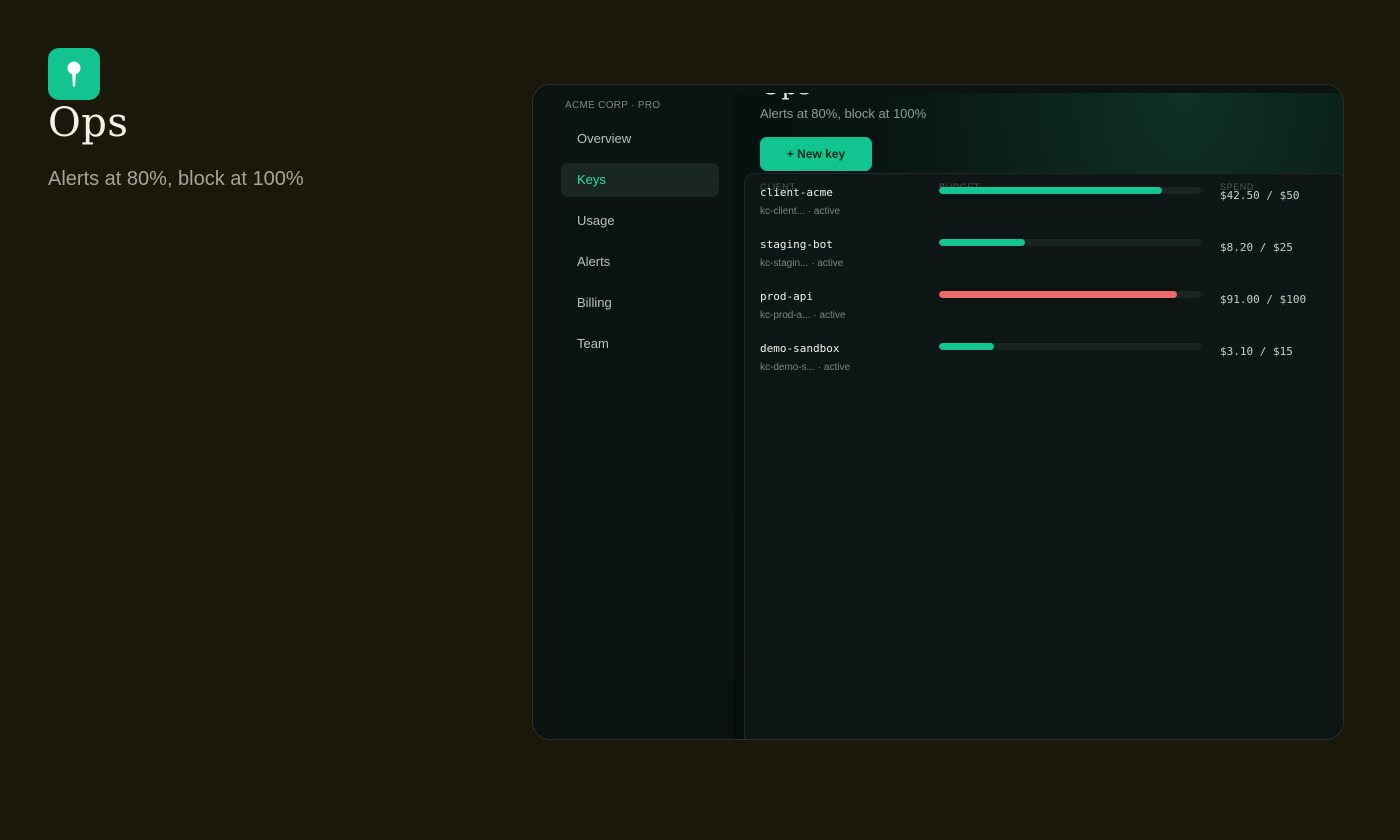  I want to click on sidebar-item-billing: Billing, so click(640, 303).